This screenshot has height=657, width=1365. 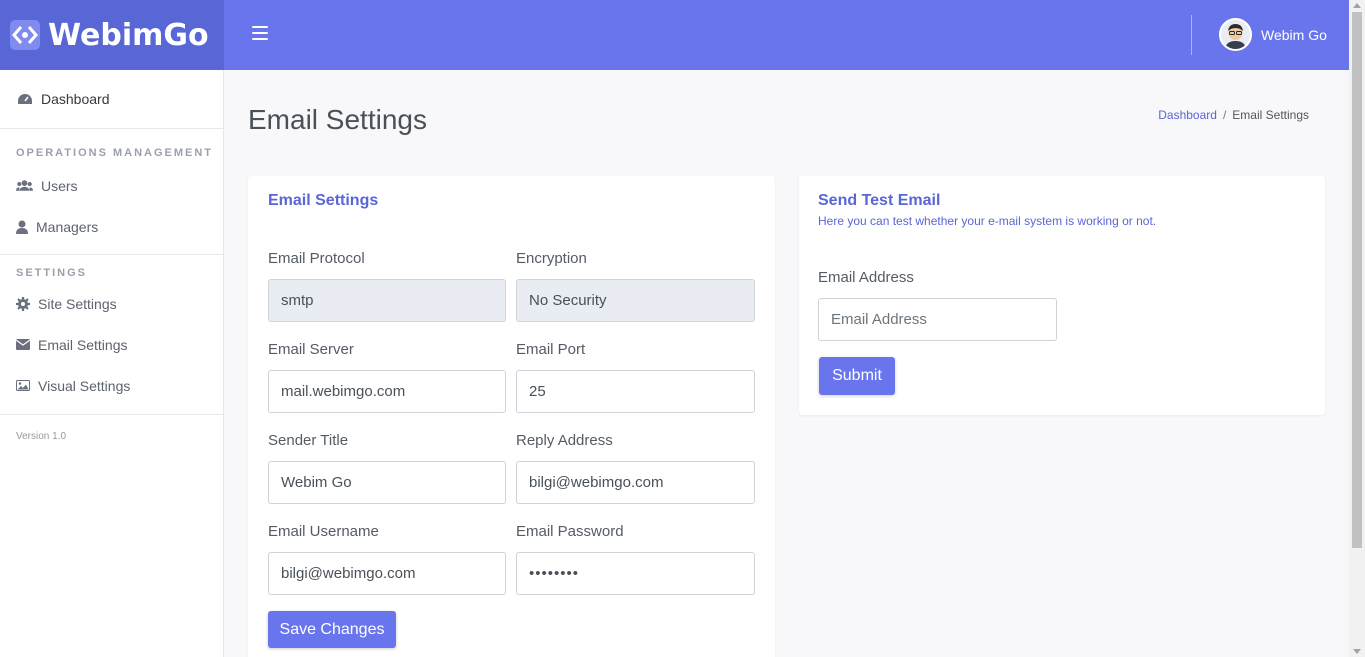 I want to click on gear-icon, so click(x=23, y=303).